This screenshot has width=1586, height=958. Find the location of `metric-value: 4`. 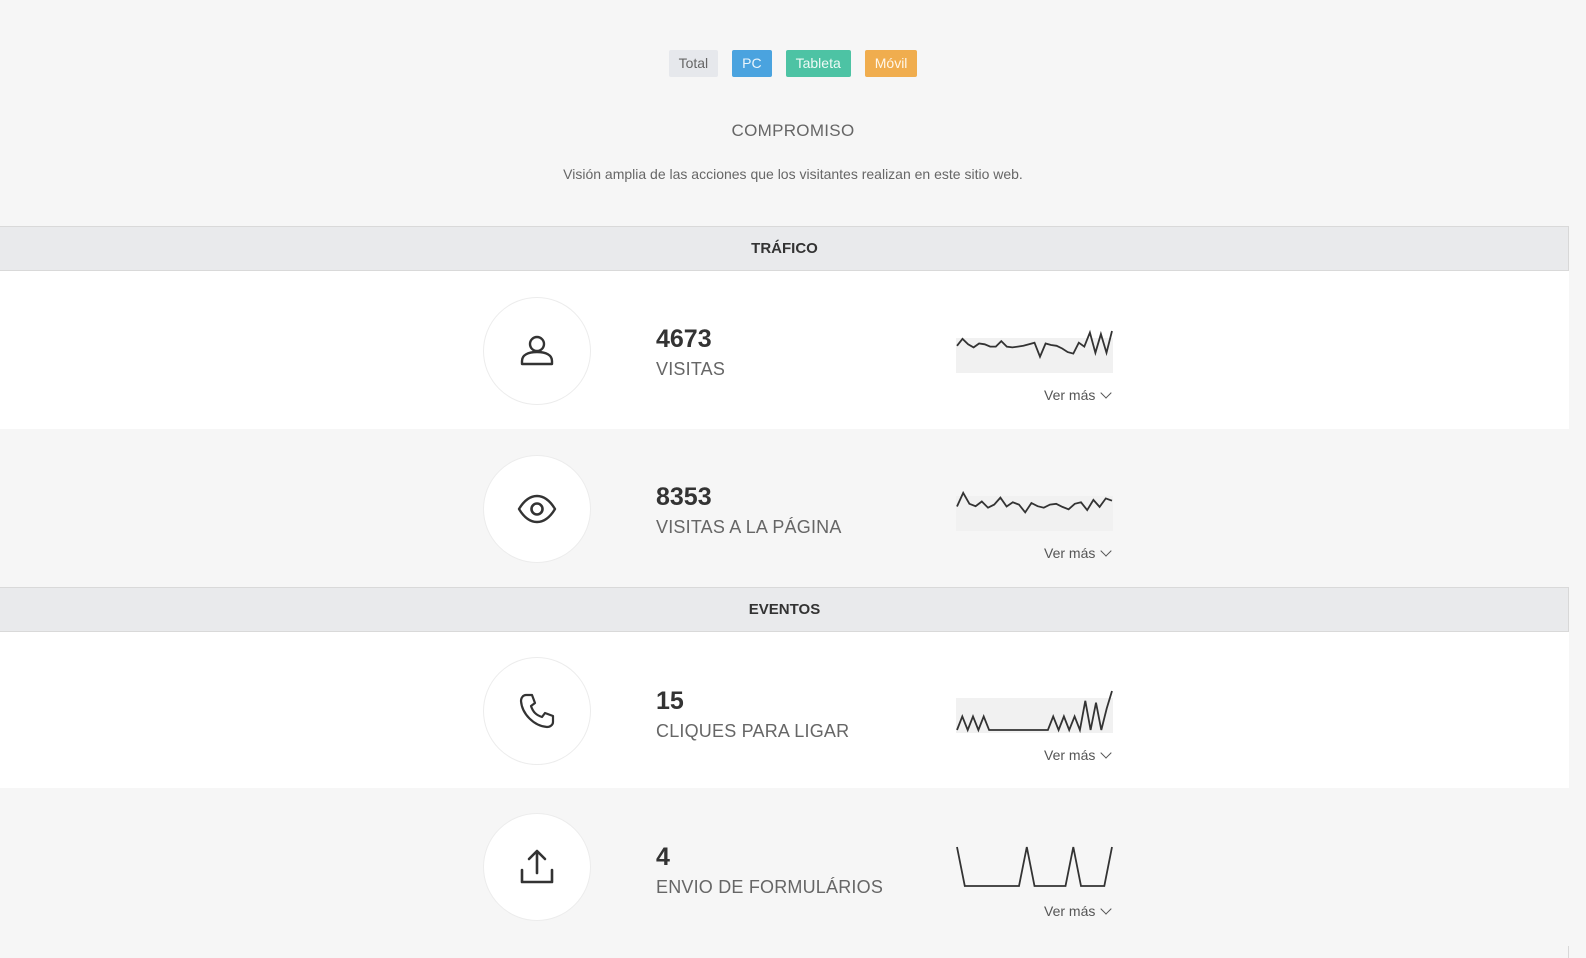

metric-value: 4 is located at coordinates (663, 857).